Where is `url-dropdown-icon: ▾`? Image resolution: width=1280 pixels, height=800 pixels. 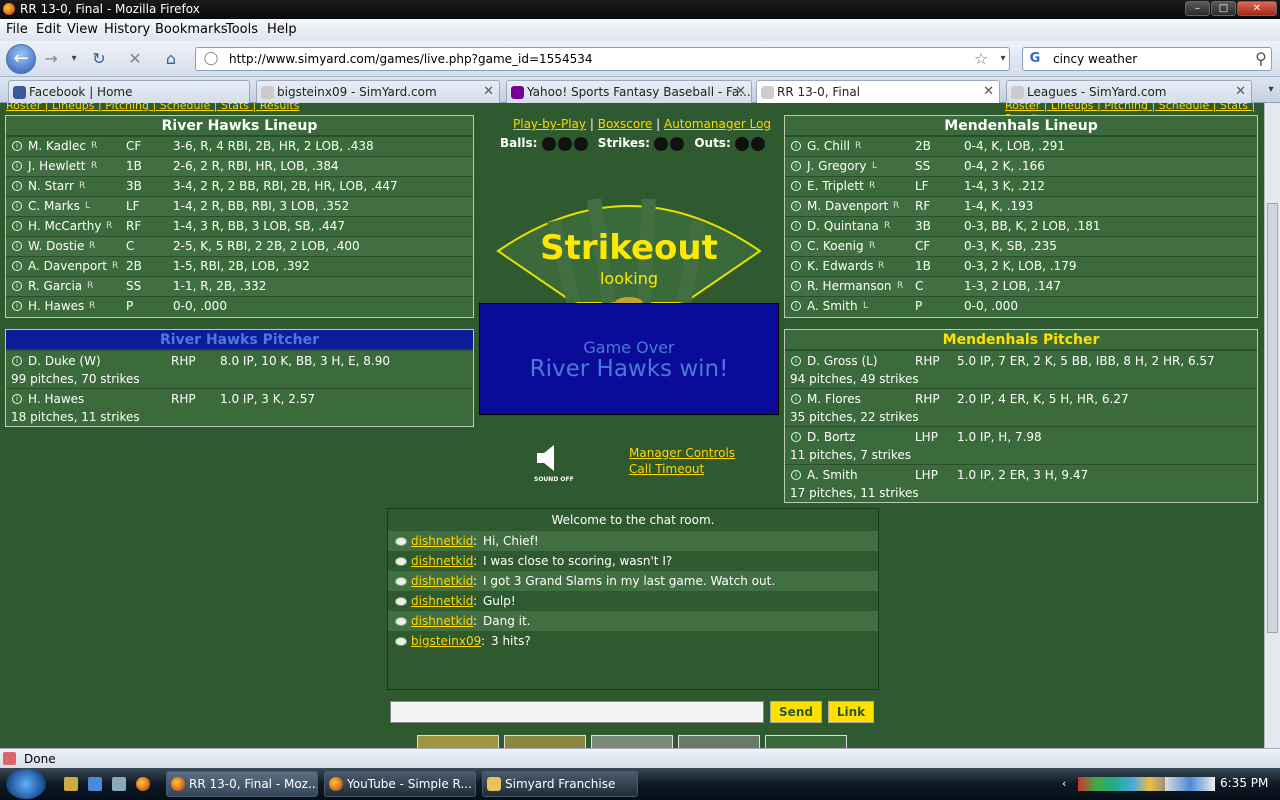
url-dropdown-icon: ▾ is located at coordinates (1003, 59).